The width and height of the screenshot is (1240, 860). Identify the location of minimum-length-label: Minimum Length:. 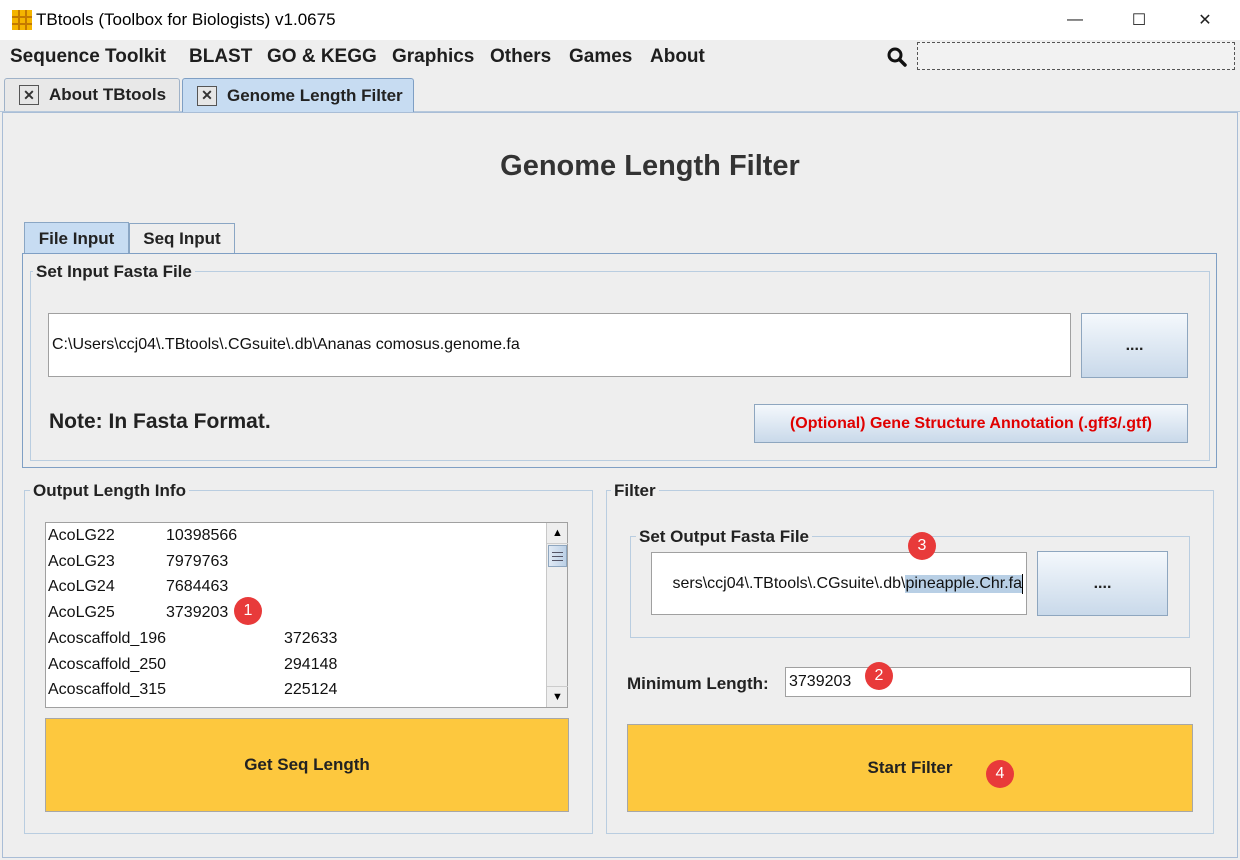
(698, 683).